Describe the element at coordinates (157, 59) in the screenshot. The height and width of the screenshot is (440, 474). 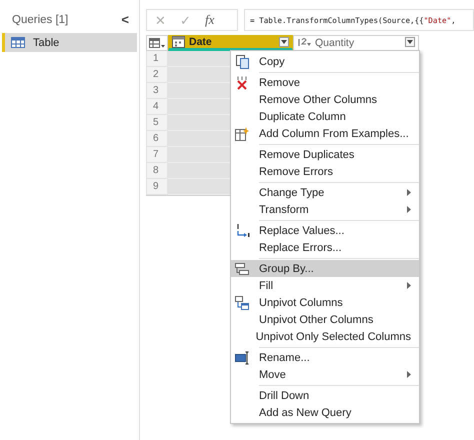
I see `row-number: 1` at that location.